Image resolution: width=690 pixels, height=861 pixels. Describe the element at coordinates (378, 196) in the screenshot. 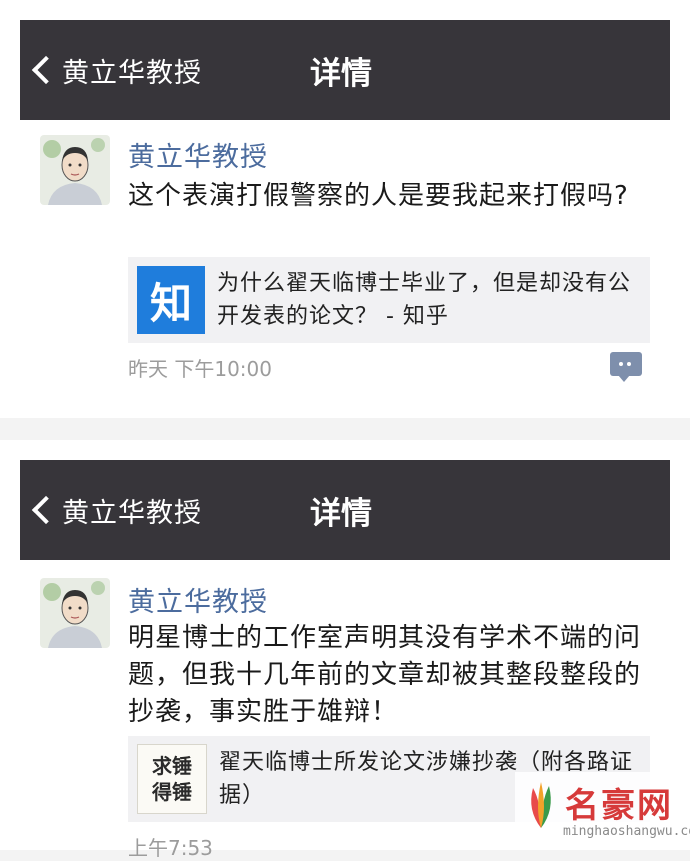

I see `post-text: 这个表演打假警察的人是要我起来打假吗?` at that location.